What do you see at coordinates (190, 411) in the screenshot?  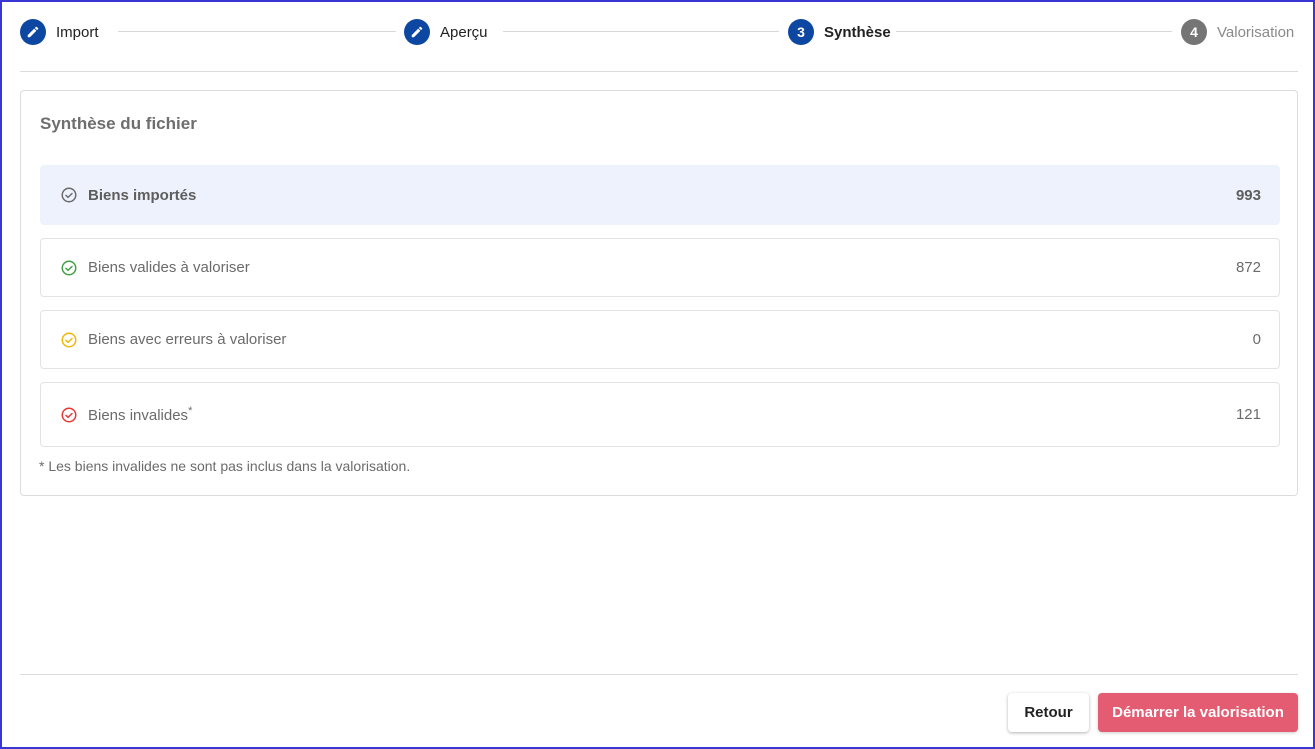 I see `footnote-marker: *` at bounding box center [190, 411].